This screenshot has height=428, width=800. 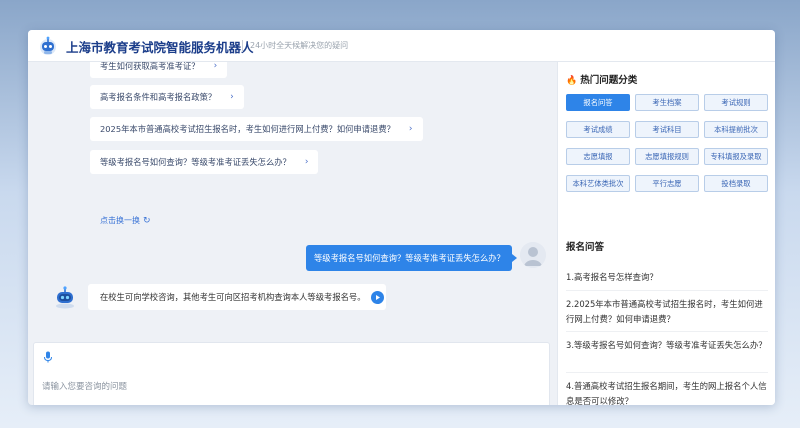 I want to click on user-message-text: 等级考报名号如何查询？等级考准考证丢失怎么办？, so click(x=409, y=258).